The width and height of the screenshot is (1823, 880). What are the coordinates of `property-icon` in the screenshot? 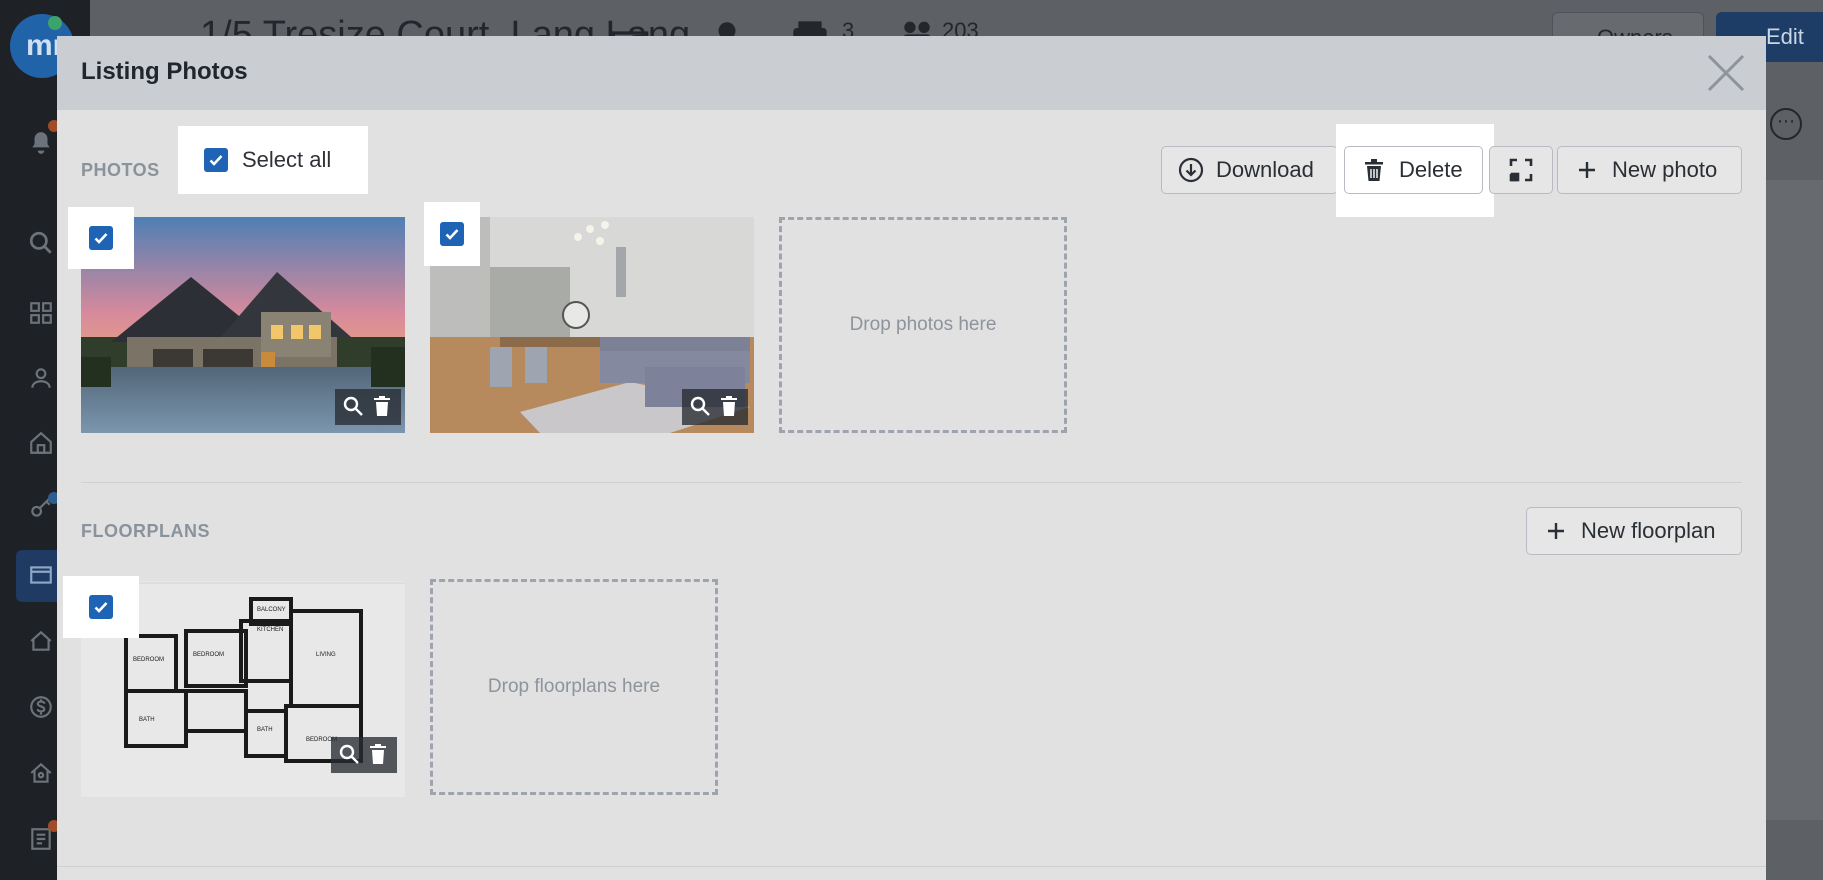 It's located at (43, 775).